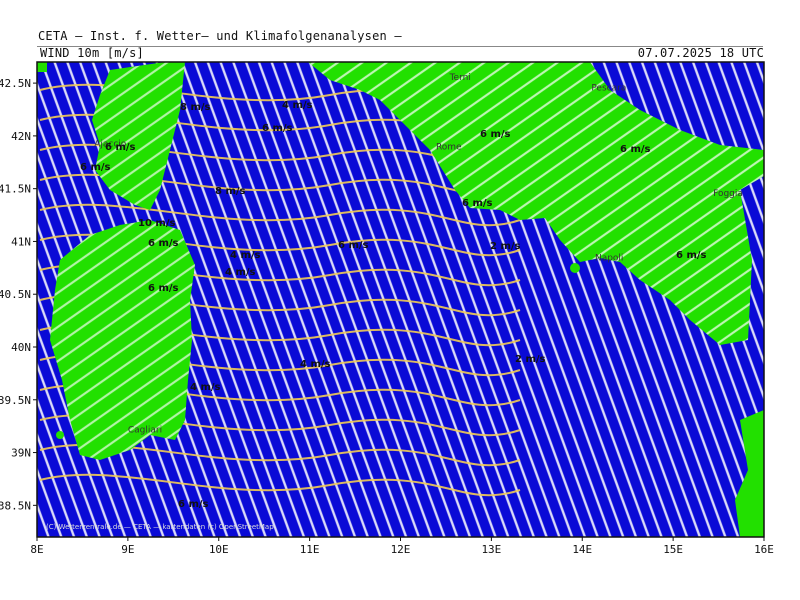 This screenshot has width=800, height=600. Describe the element at coordinates (582, 549) in the screenshot. I see `lon-tick-label: 14E` at that location.